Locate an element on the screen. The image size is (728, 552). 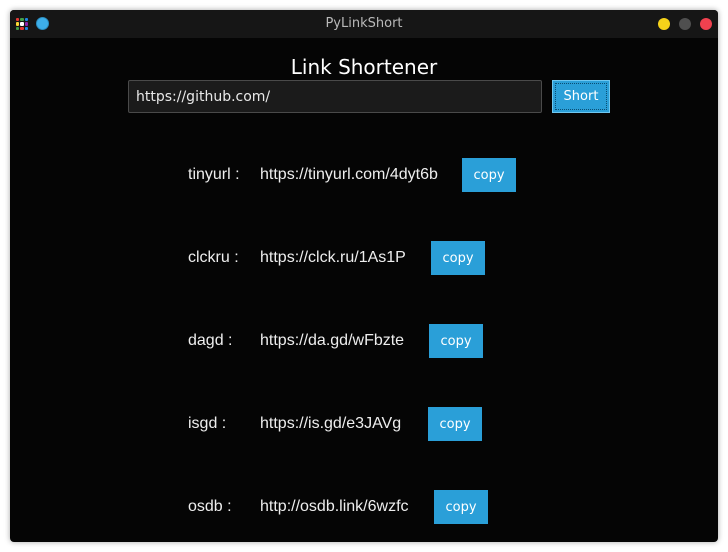
result-row-osdb: osdb : http://osdb.link/6wzfc copy is located at coordinates (364, 507).